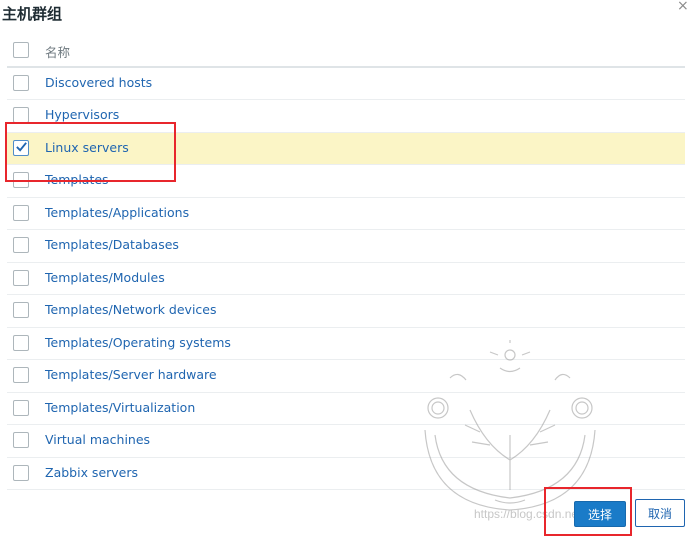 This screenshot has height=537, width=694. What do you see at coordinates (138, 342) in the screenshot?
I see `host-group-link: Templates/Operating systems` at bounding box center [138, 342].